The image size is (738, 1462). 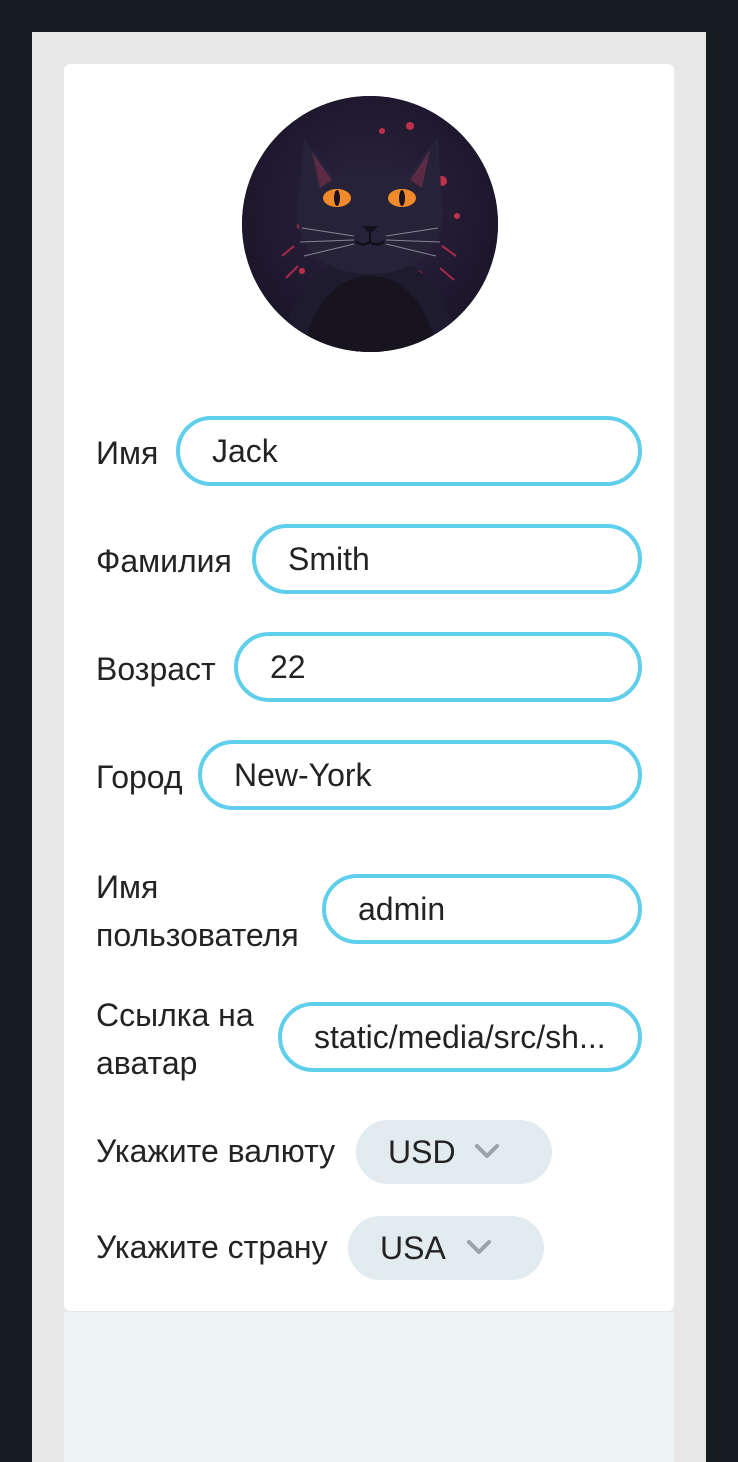 I want to click on username-row: Имя пользователя, so click(x=203, y=911).